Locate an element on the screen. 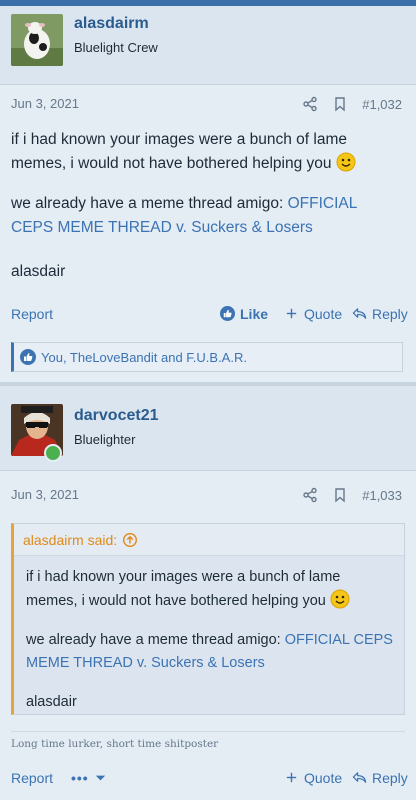 This screenshot has width=416, height=800. post-actions: Report ••• Quote Reply is located at coordinates (208, 782).